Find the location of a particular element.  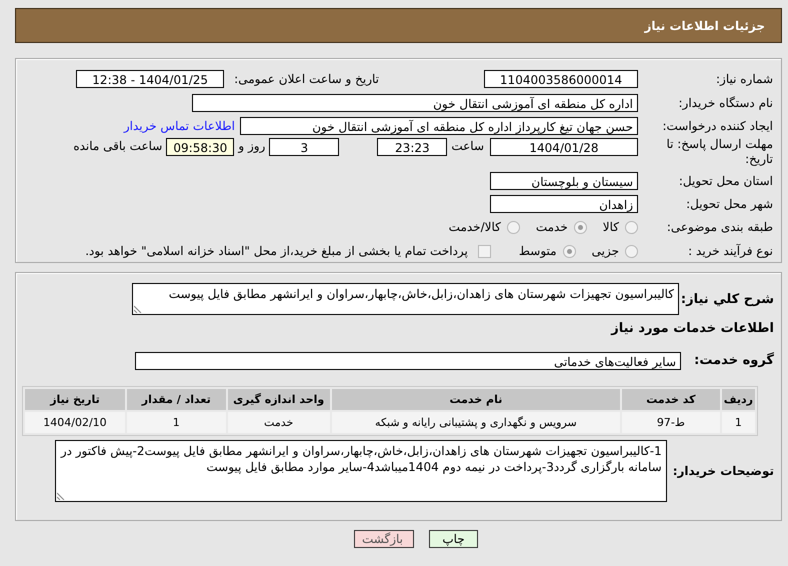

field-label: طبقه بندی موضوعی: is located at coordinates (720, 227).